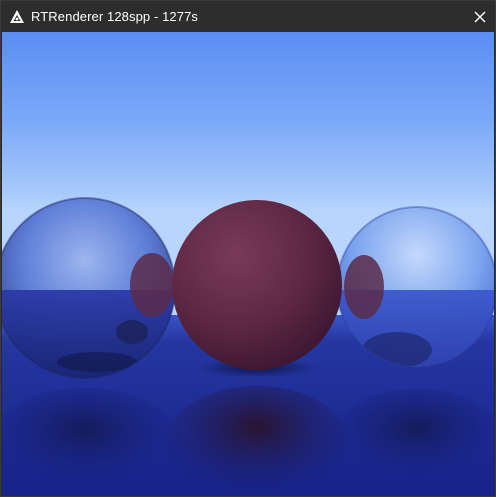 The height and width of the screenshot is (497, 496). Describe the element at coordinates (17, 17) in the screenshot. I see `app-logo-icon` at that location.